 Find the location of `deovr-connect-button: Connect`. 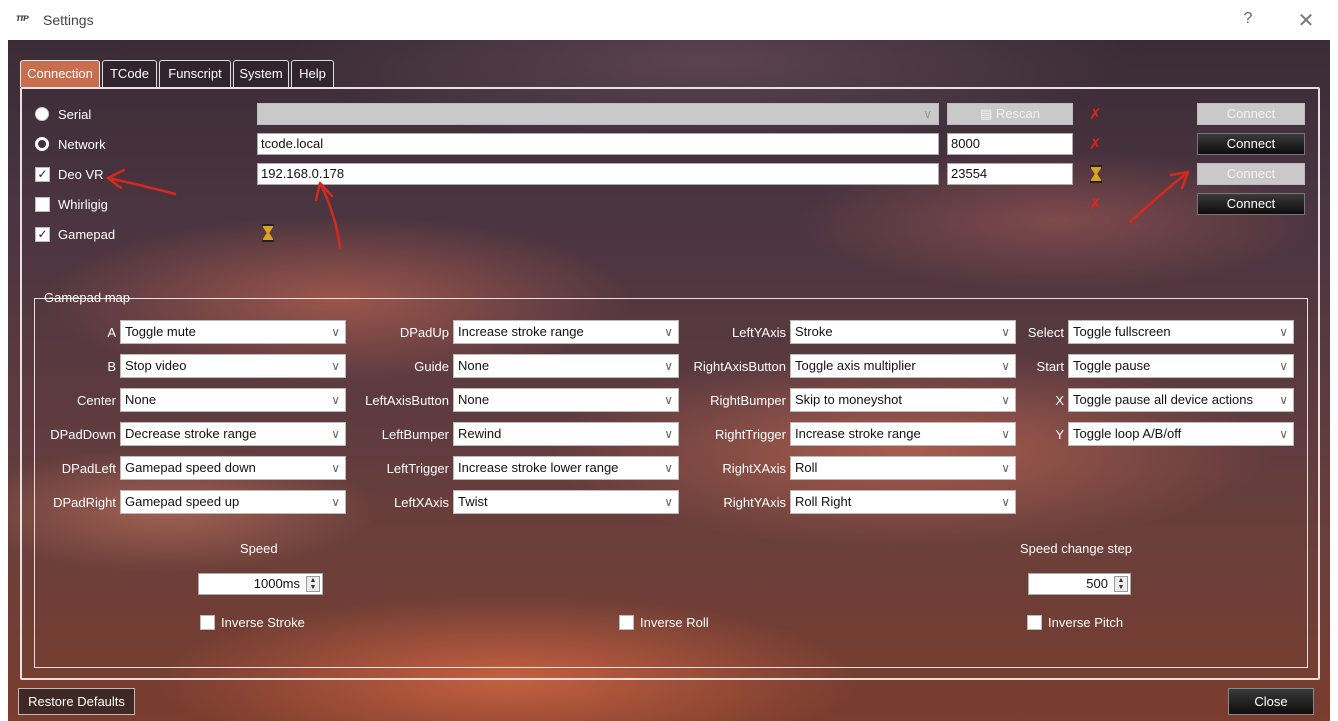

deovr-connect-button: Connect is located at coordinates (1251, 174).